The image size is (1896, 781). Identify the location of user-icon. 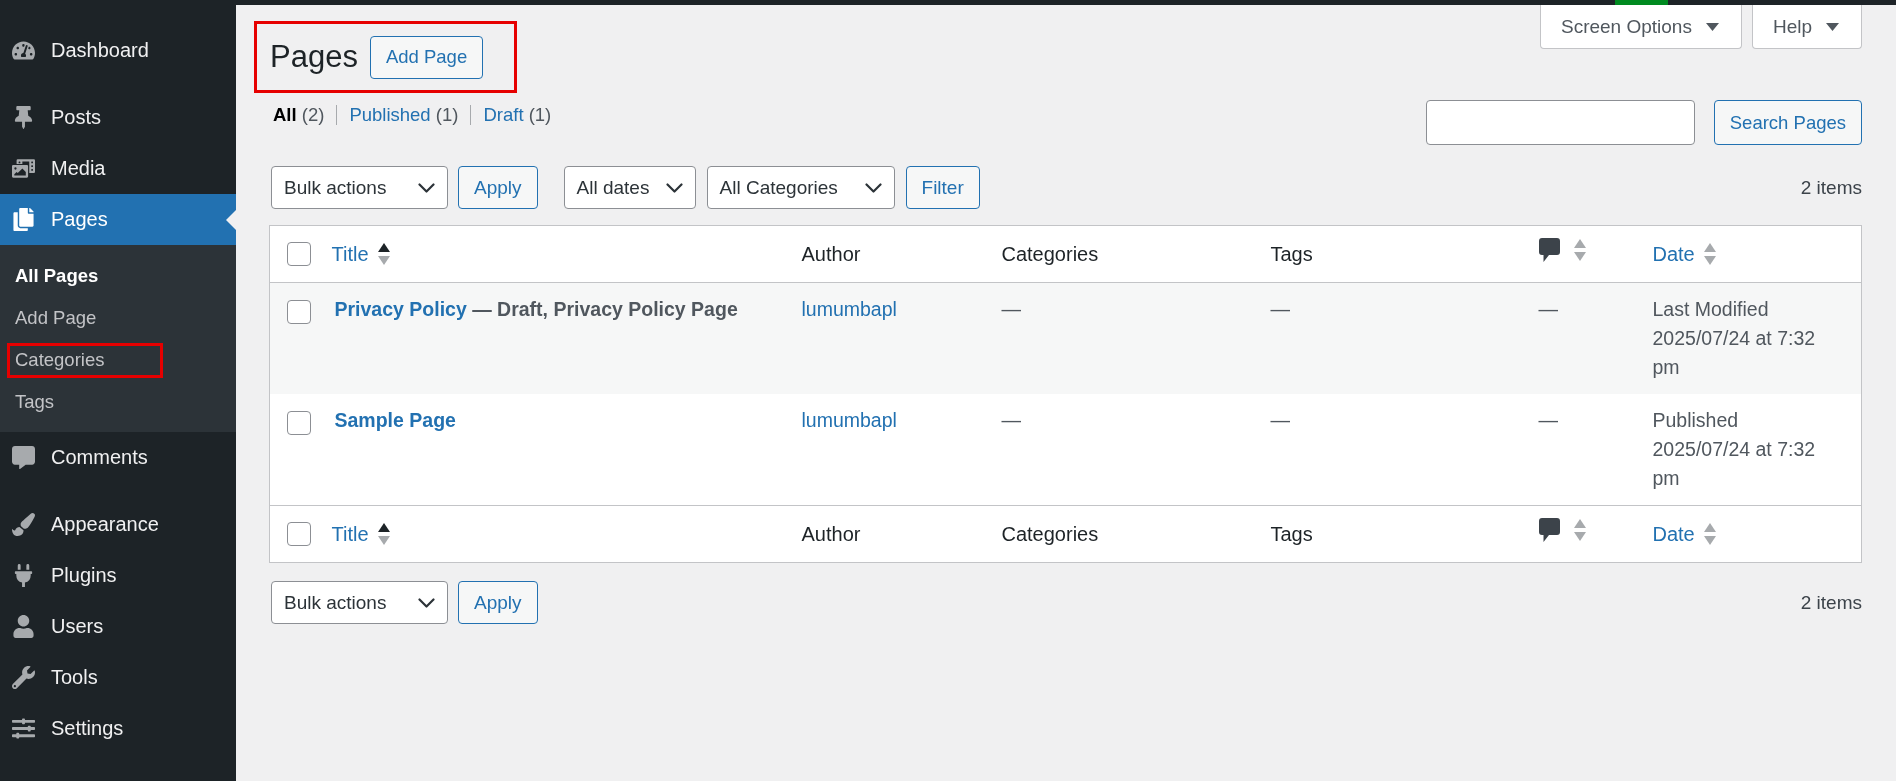
(23, 626).